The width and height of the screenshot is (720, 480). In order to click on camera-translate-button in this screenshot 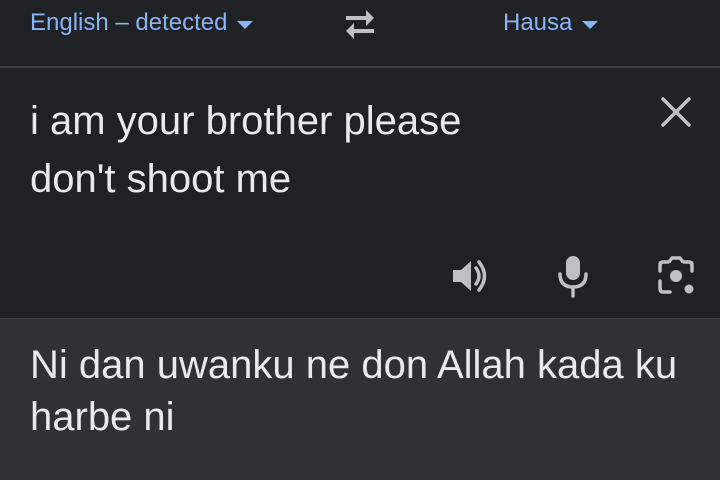, I will do `click(676, 276)`.